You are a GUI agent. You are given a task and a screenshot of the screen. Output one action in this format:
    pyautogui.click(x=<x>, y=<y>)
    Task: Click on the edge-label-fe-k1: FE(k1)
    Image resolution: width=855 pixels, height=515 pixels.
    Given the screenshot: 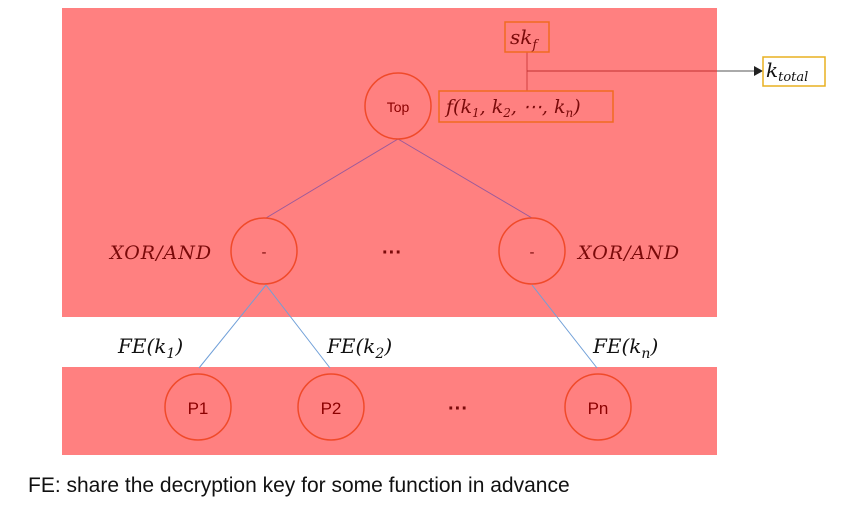 What is the action you would take?
    pyautogui.click(x=150, y=348)
    